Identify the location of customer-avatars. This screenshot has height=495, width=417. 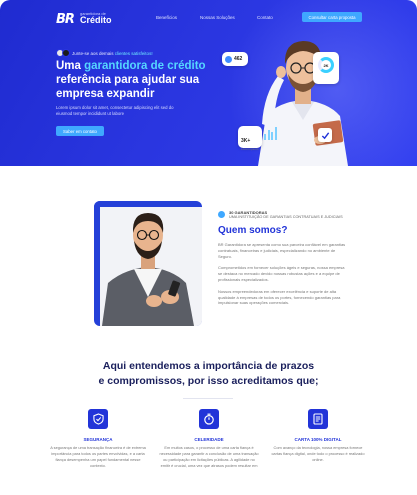
(63, 53).